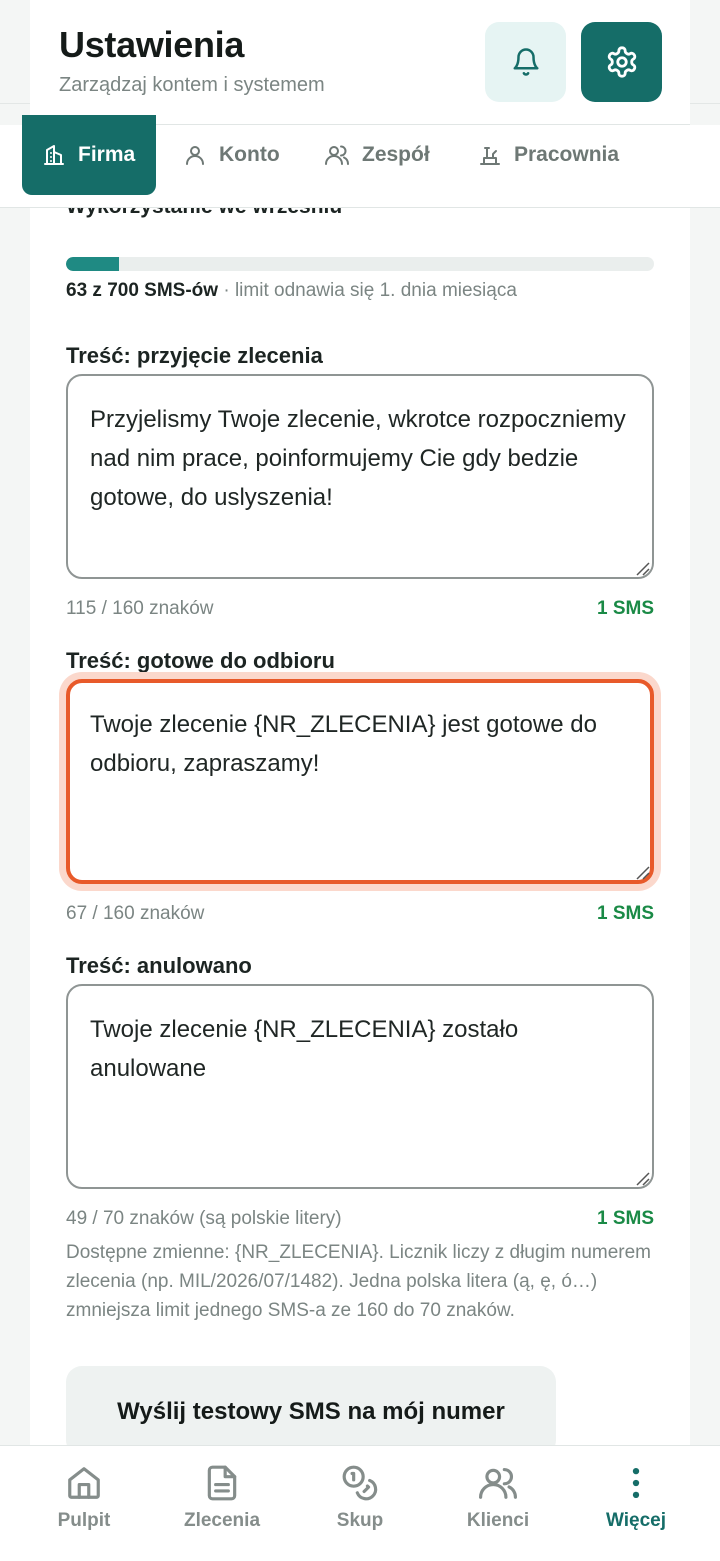 This screenshot has width=720, height=1561. I want to click on tab-konto: Konto, so click(231, 155).